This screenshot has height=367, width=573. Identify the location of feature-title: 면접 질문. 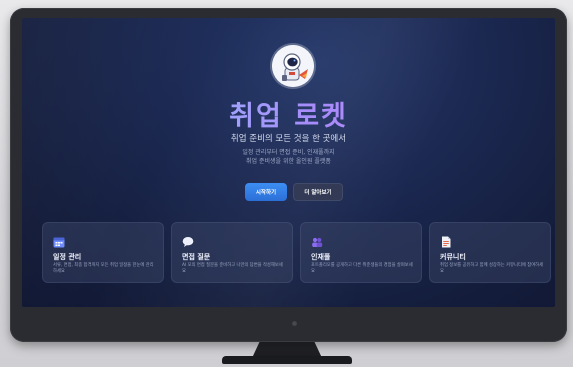
(196, 257).